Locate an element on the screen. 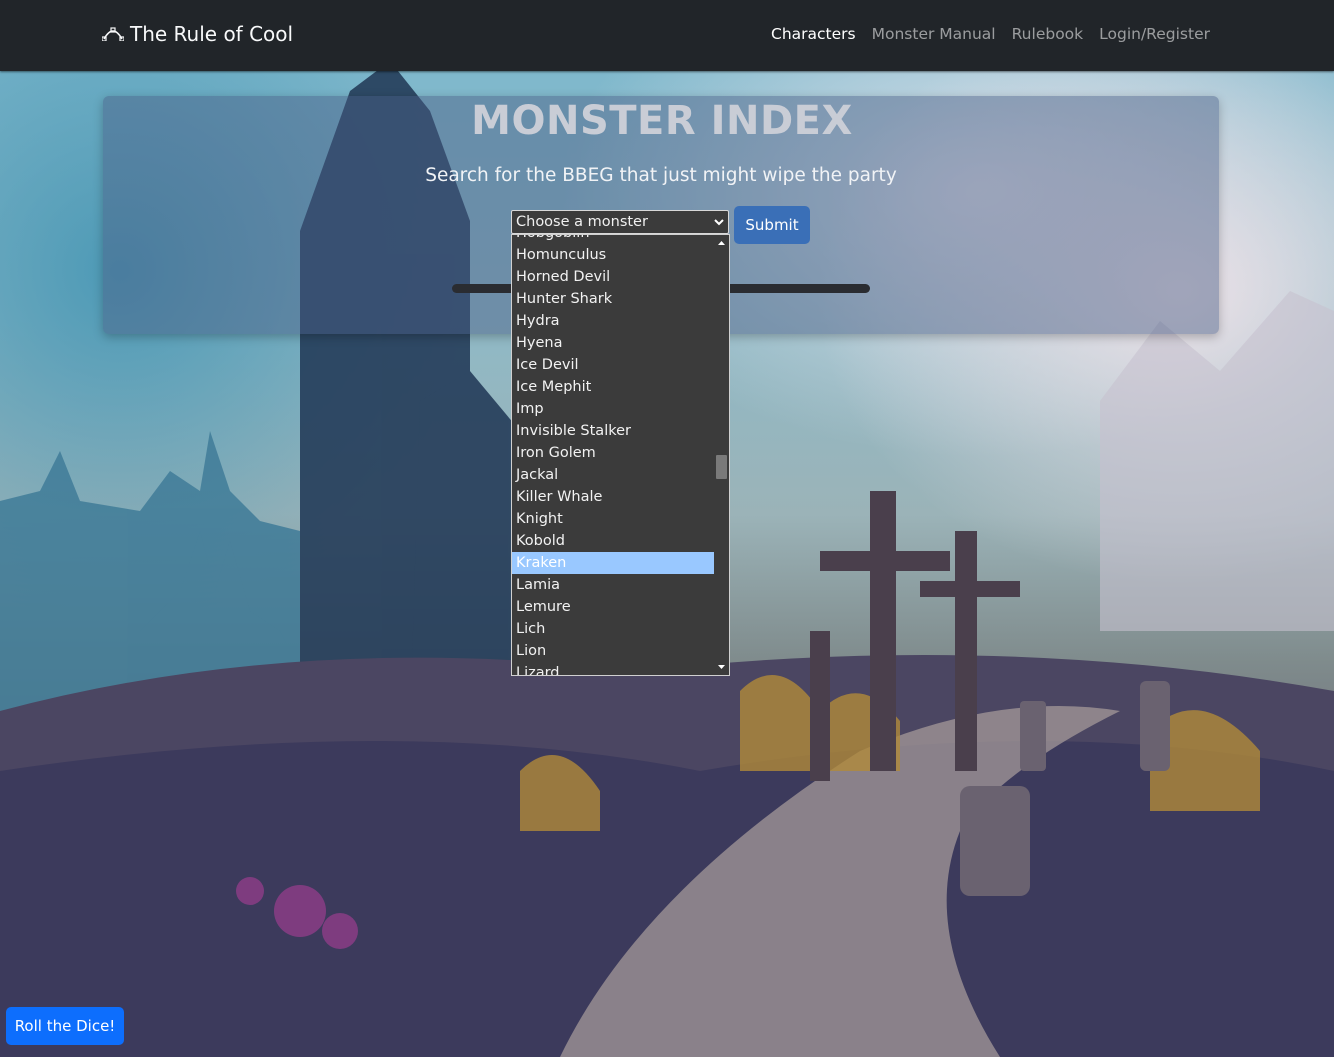 This screenshot has width=1334, height=1057. nav-monster-manual: Monster Manual is located at coordinates (934, 34).